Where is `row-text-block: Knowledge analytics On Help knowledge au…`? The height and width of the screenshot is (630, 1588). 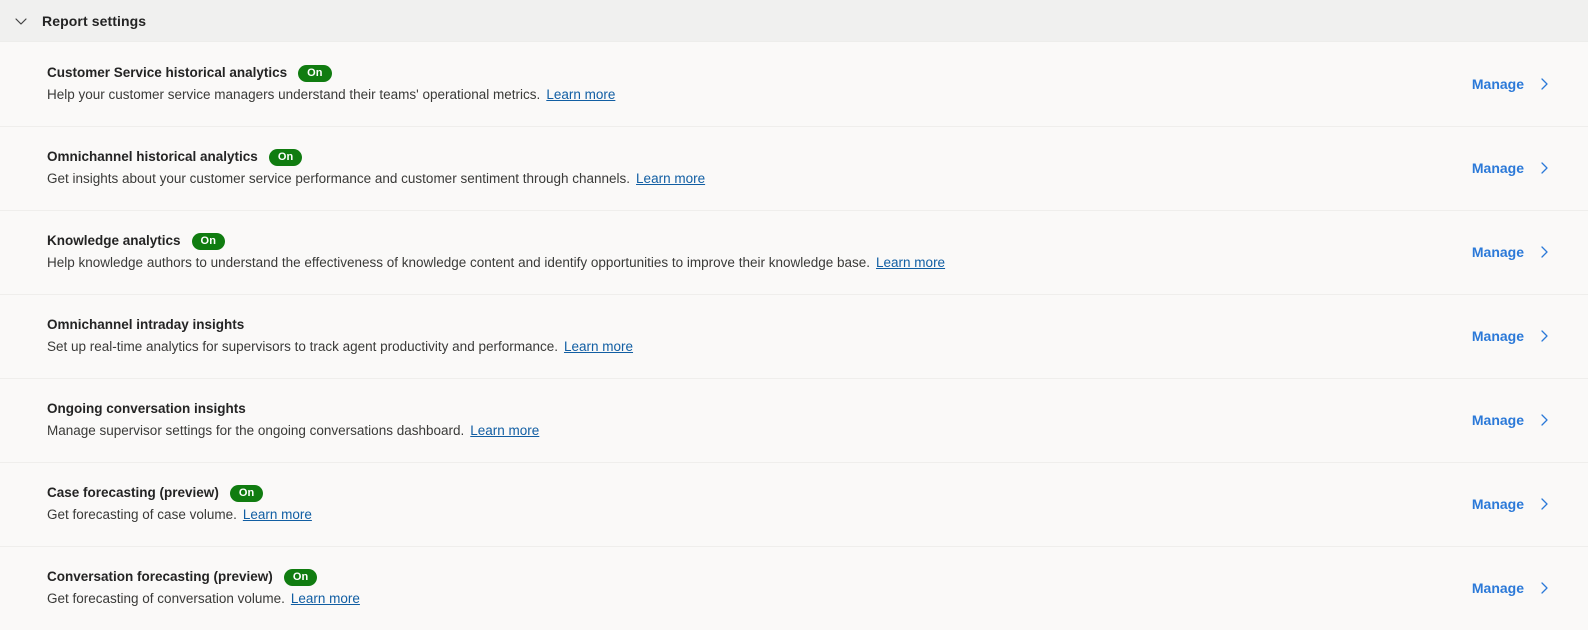 row-text-block: Knowledge analytics On Help knowledge au… is located at coordinates (496, 252).